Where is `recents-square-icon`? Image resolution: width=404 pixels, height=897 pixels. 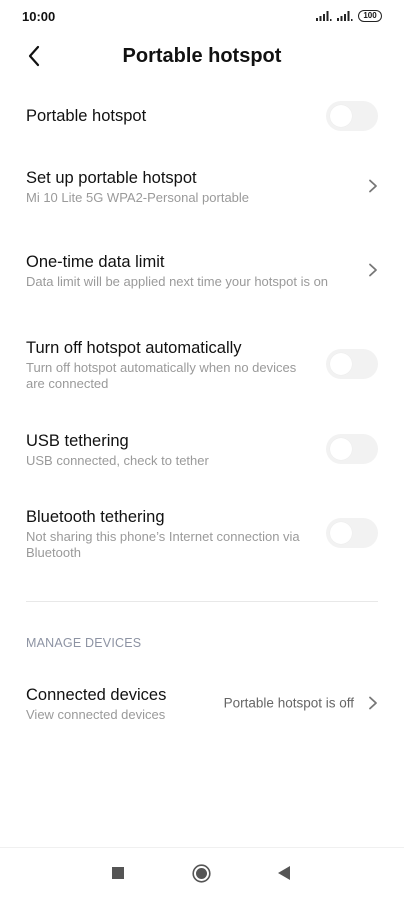
recents-square-icon is located at coordinates (118, 873).